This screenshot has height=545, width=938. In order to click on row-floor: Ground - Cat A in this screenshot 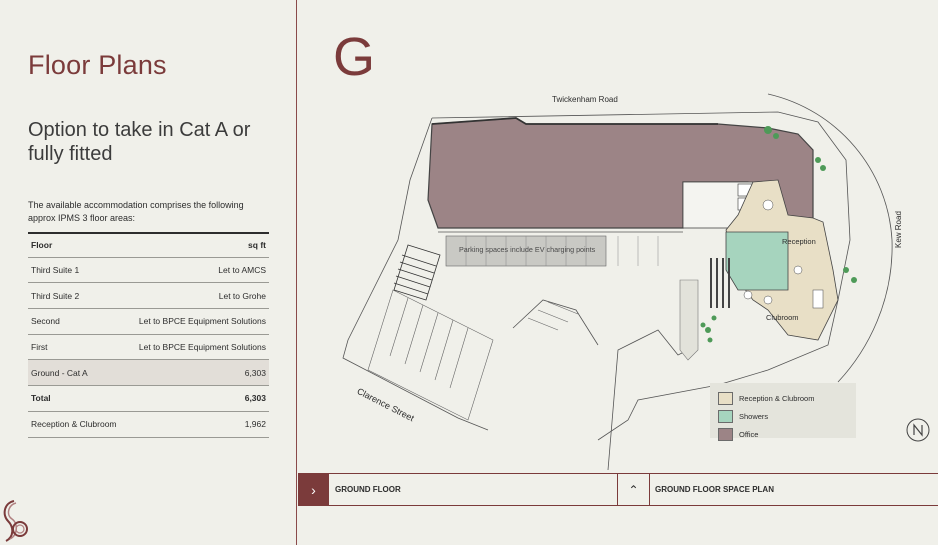, I will do `click(59, 372)`.